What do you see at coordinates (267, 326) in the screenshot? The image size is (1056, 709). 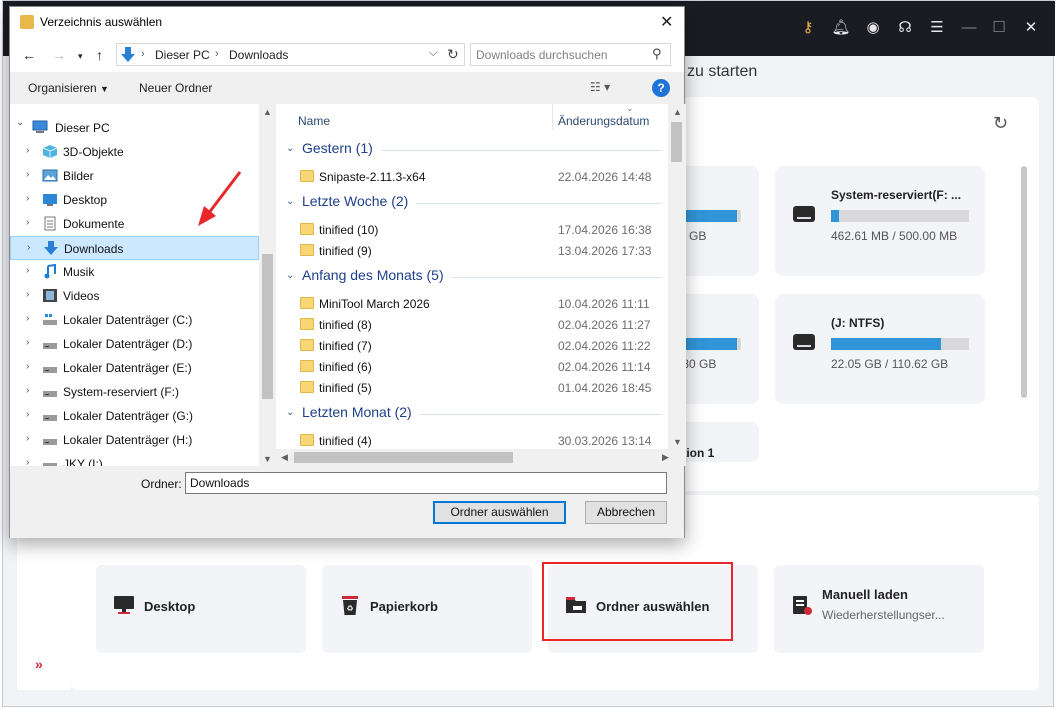 I see `tree-scroll-thumb` at bounding box center [267, 326].